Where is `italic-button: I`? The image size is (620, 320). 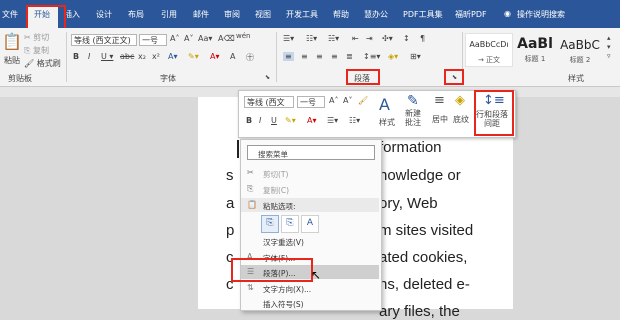 italic-button: I is located at coordinates (89, 56).